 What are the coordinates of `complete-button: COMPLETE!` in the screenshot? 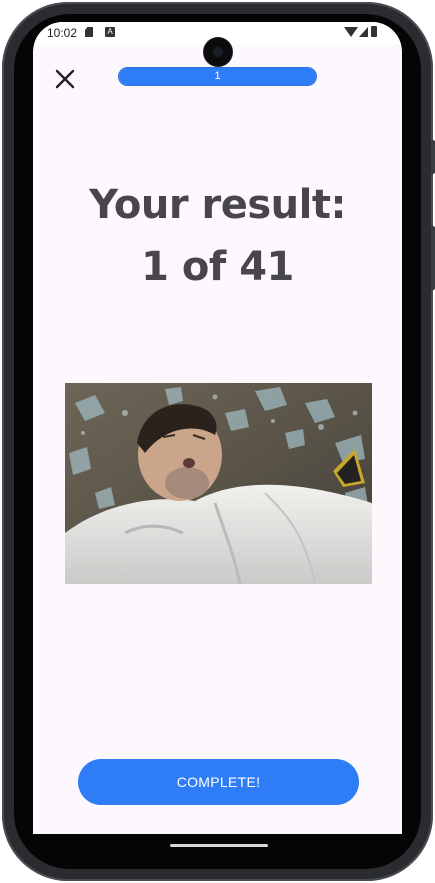 It's located at (218, 782).